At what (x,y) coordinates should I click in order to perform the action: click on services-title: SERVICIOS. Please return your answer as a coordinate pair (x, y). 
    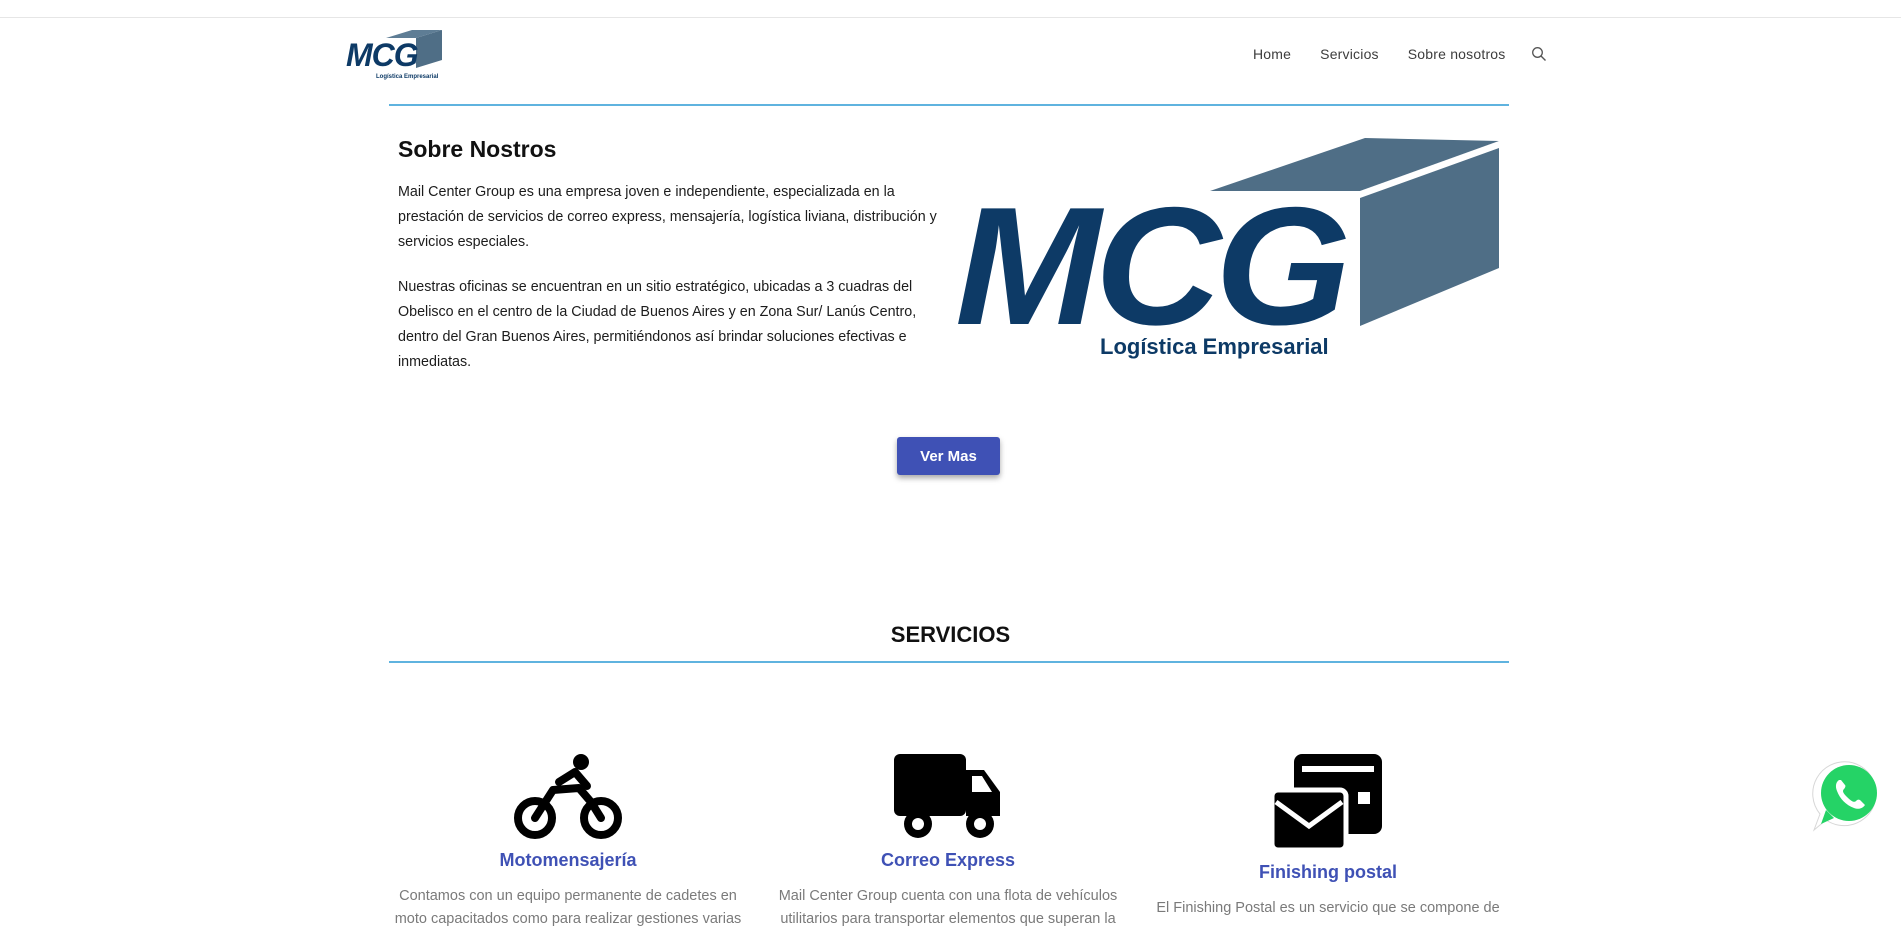
    Looking at the image, I should click on (950, 634).